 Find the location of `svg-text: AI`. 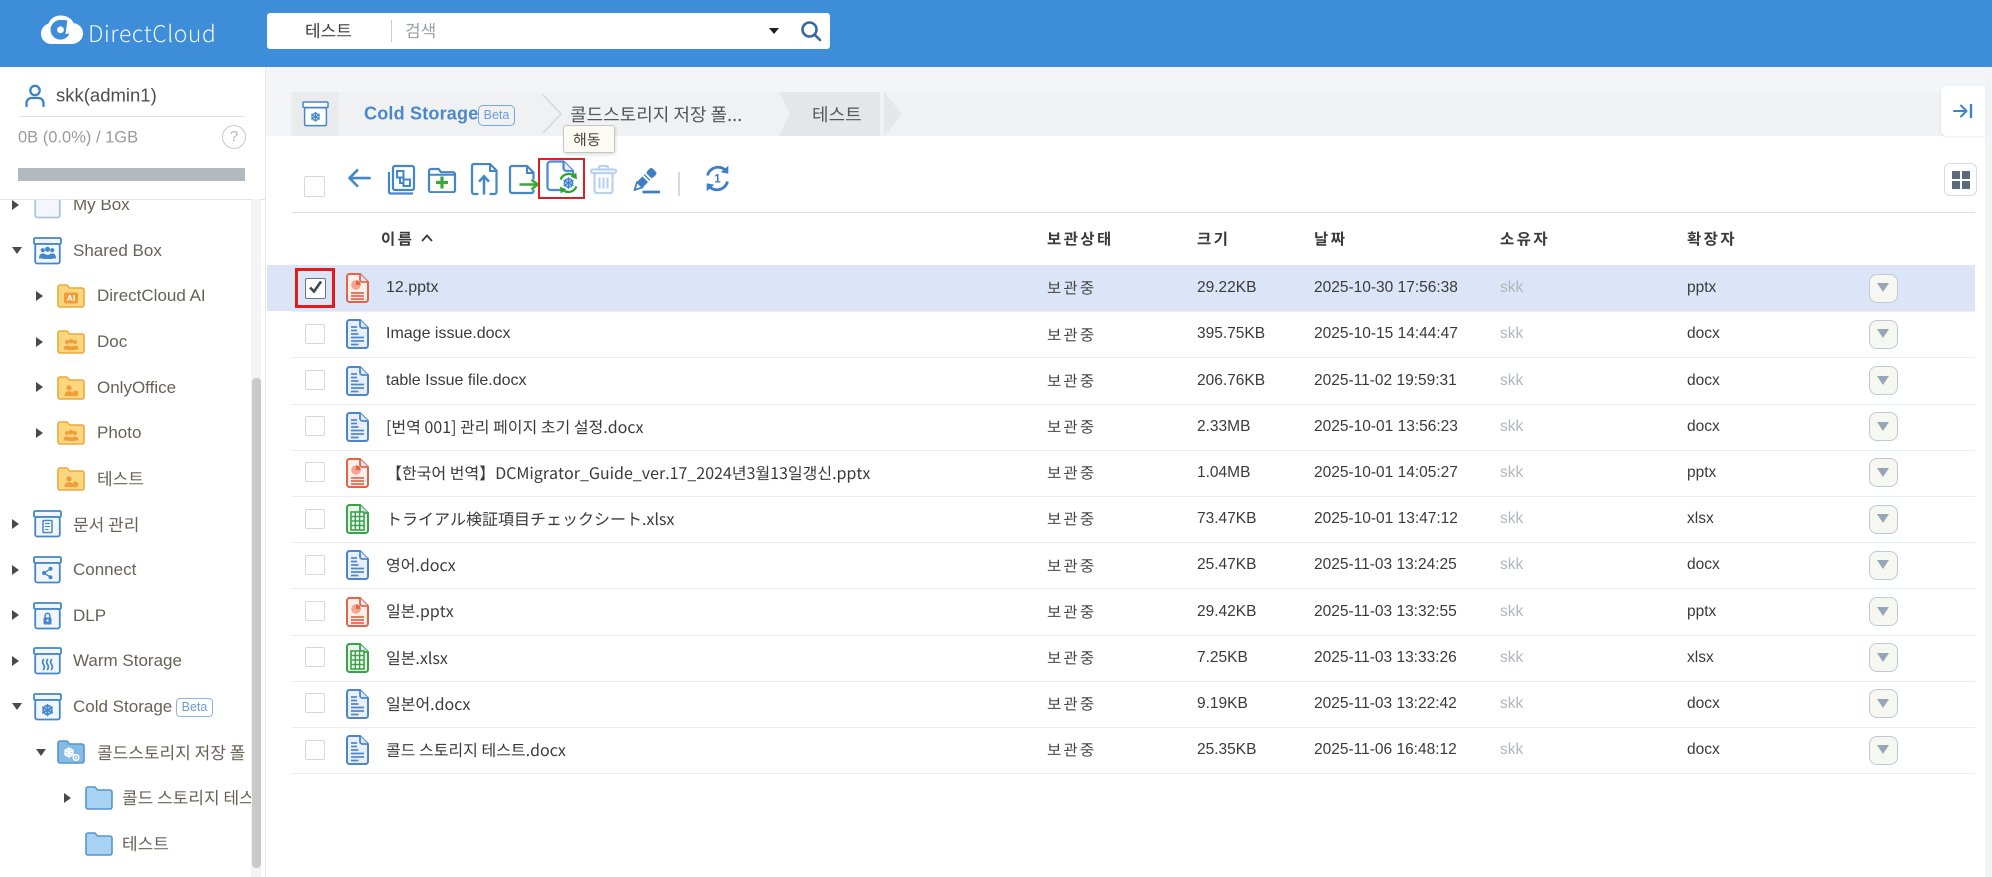

svg-text: AI is located at coordinates (71, 299).